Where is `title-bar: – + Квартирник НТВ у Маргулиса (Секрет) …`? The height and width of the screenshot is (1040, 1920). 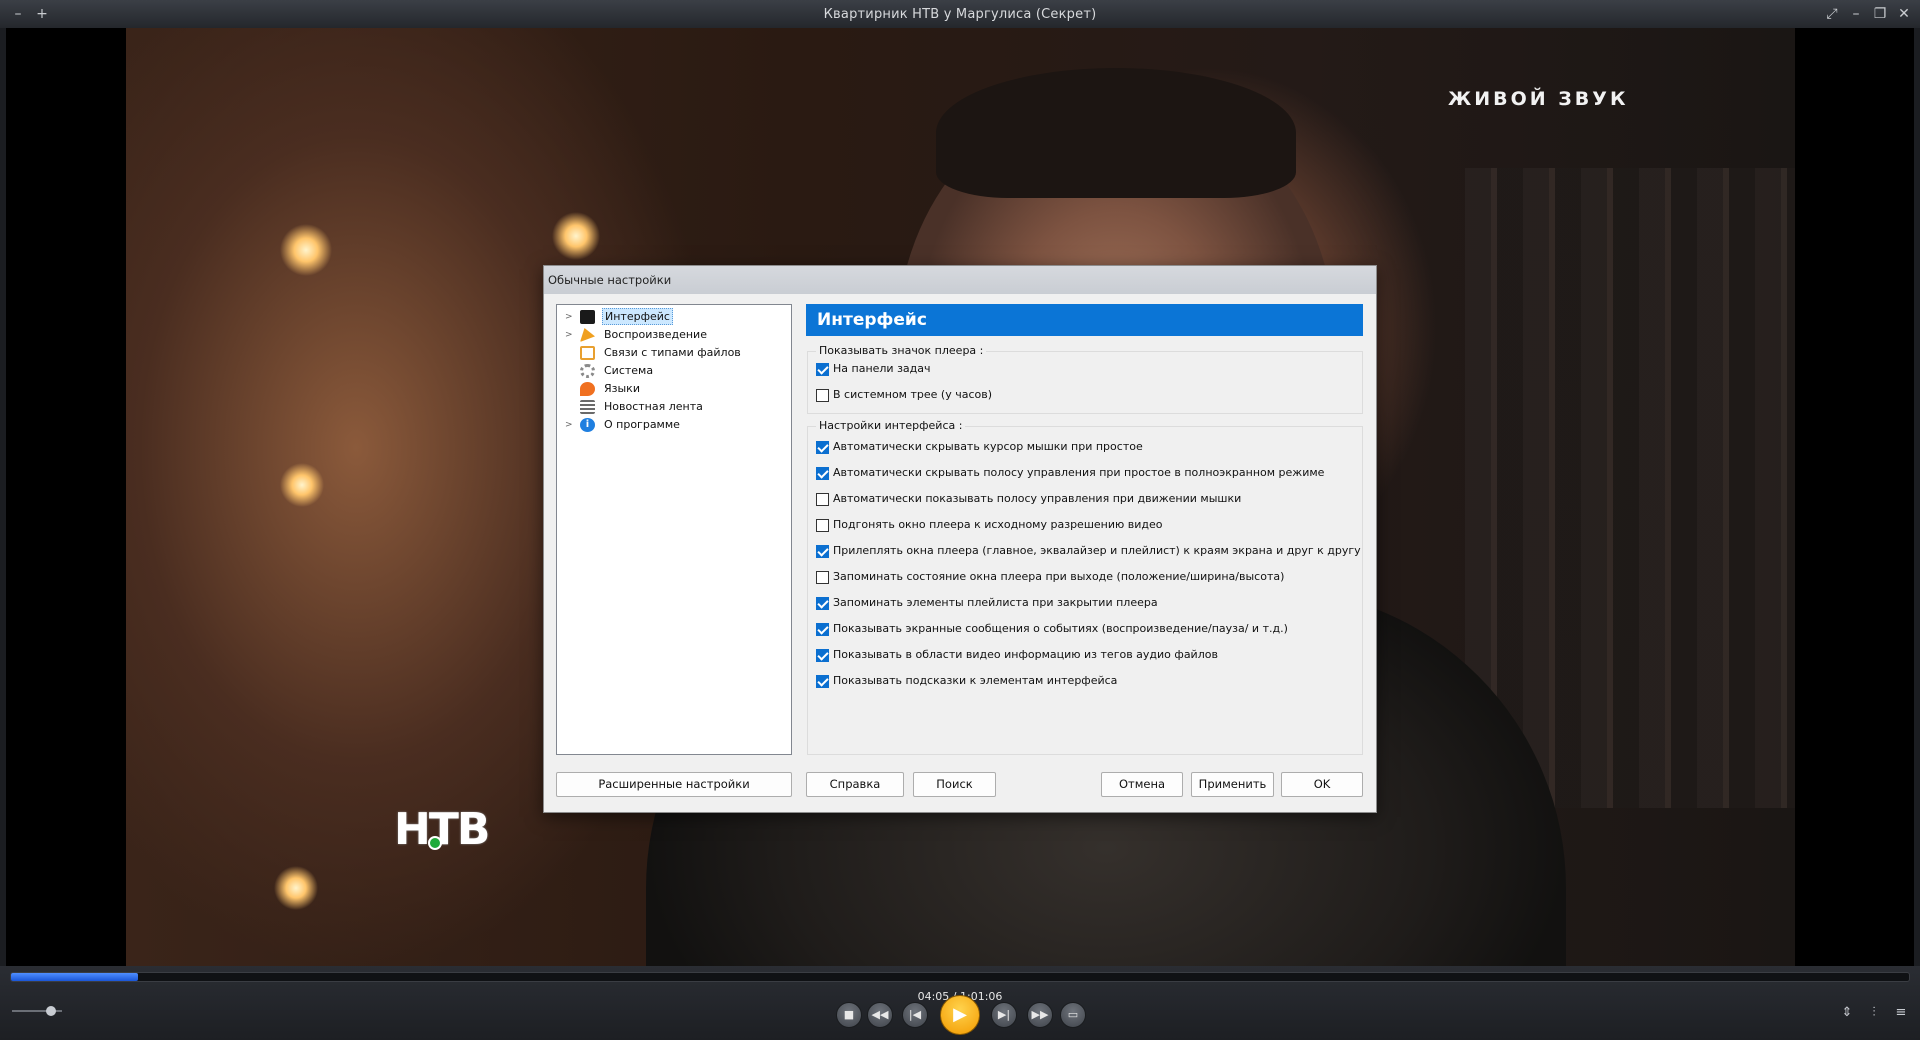 title-bar: – + Квартирник НТВ у Маргулиса (Секрет) … is located at coordinates (960, 14).